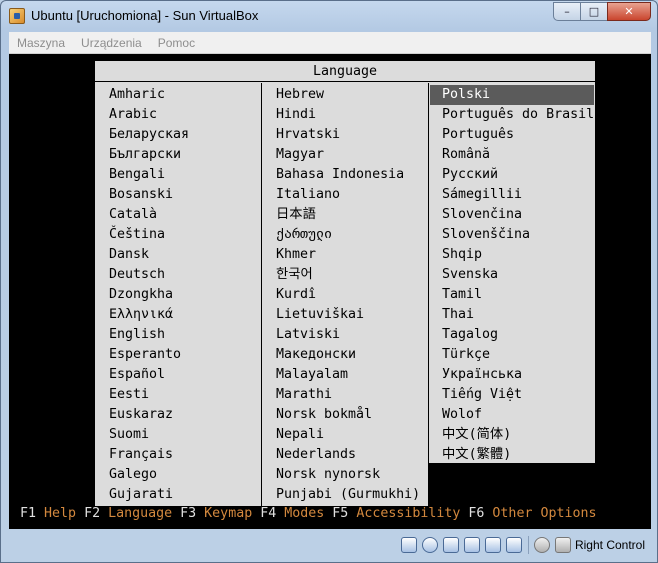  What do you see at coordinates (518, 415) in the screenshot?
I see `language-option: Wolof` at bounding box center [518, 415].